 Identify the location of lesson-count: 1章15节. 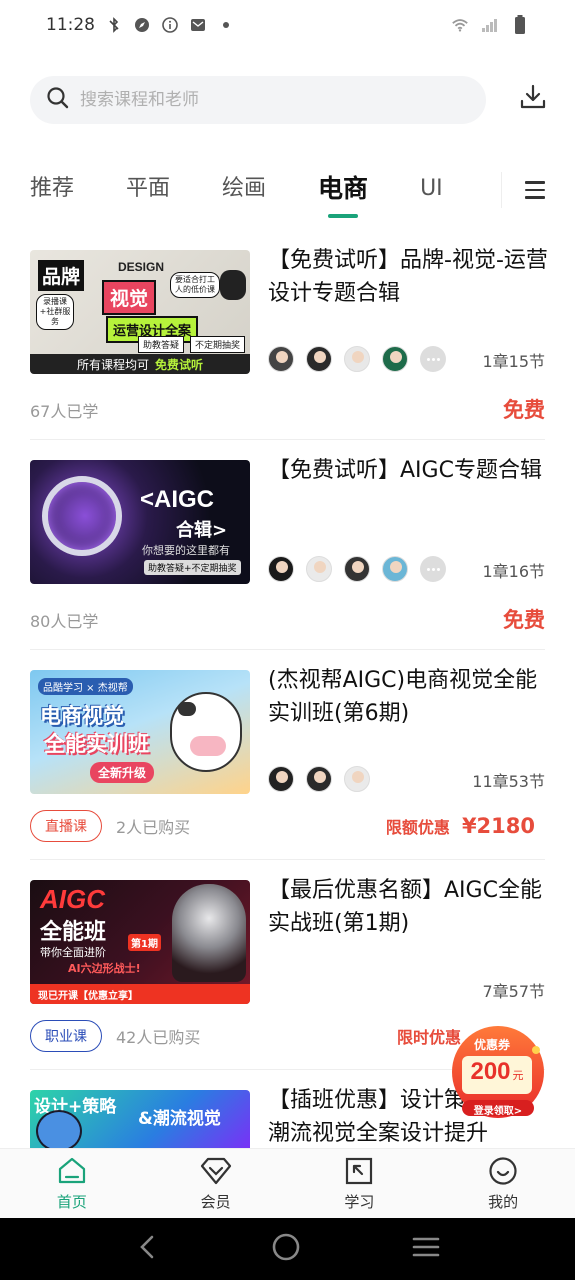
(513, 361).